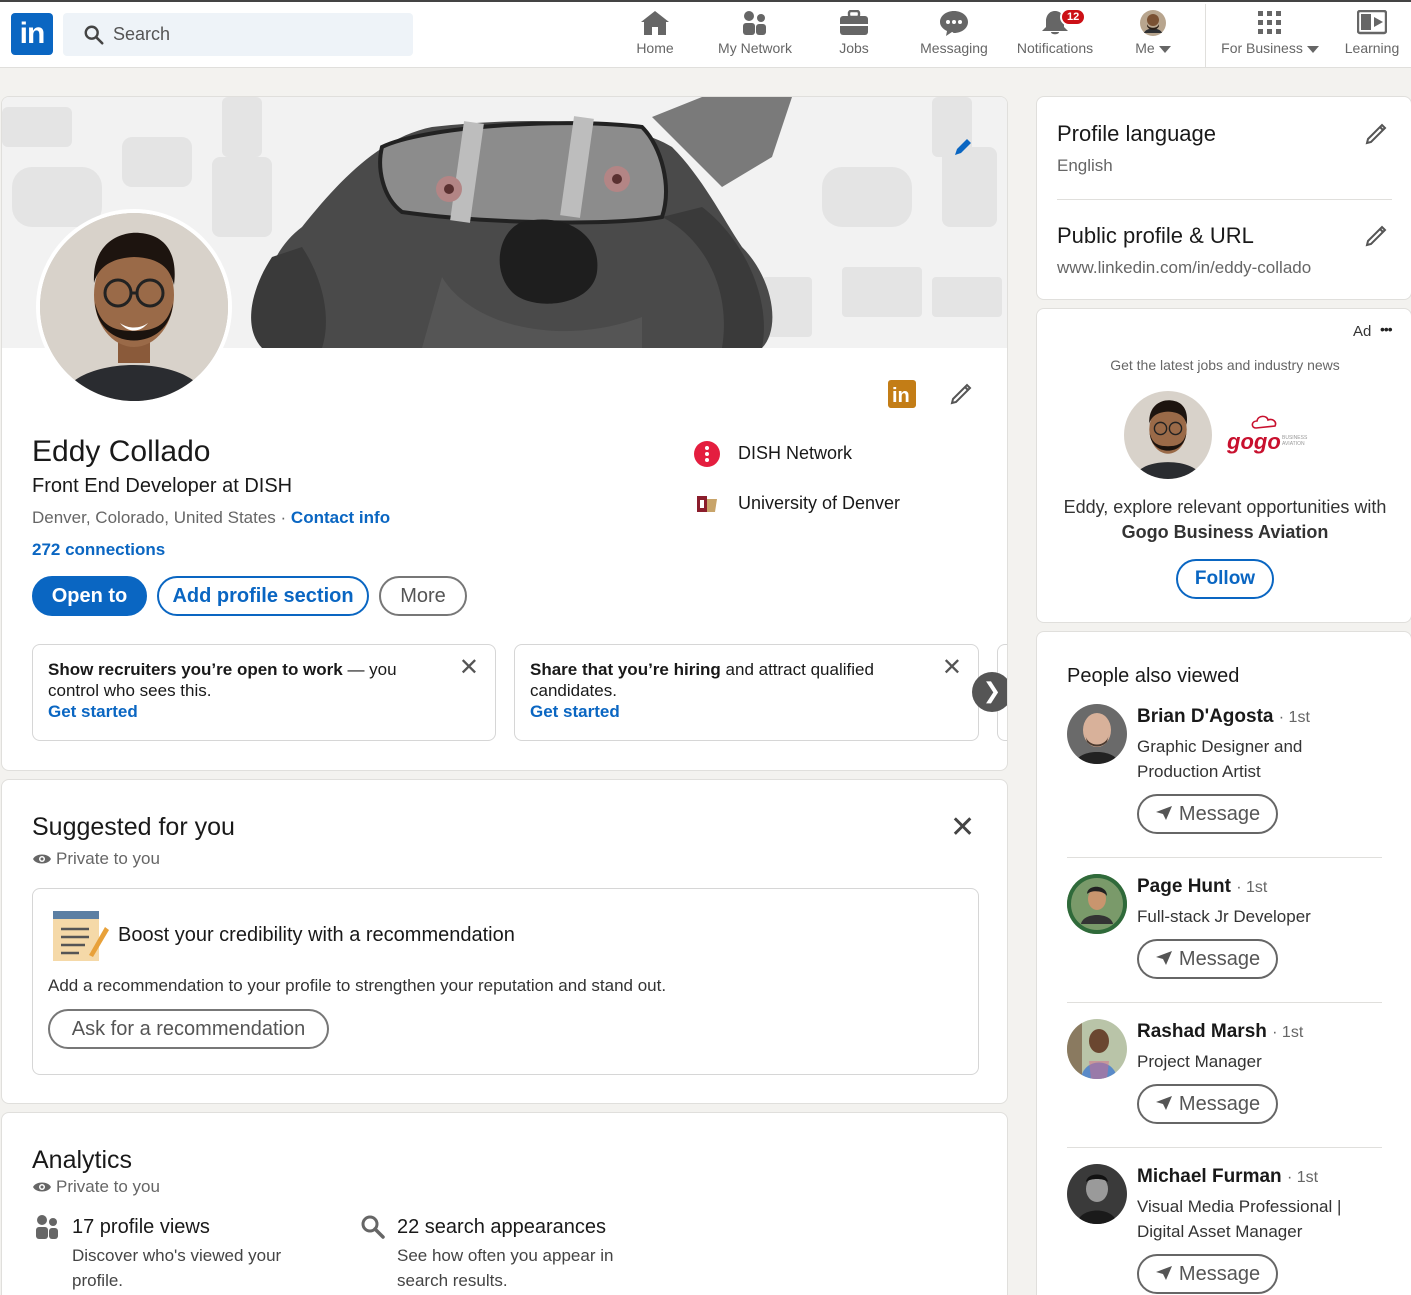 Image resolution: width=1411 pixels, height=1295 pixels. What do you see at coordinates (96, 1187) in the screenshot?
I see `private-label: Private to you` at bounding box center [96, 1187].